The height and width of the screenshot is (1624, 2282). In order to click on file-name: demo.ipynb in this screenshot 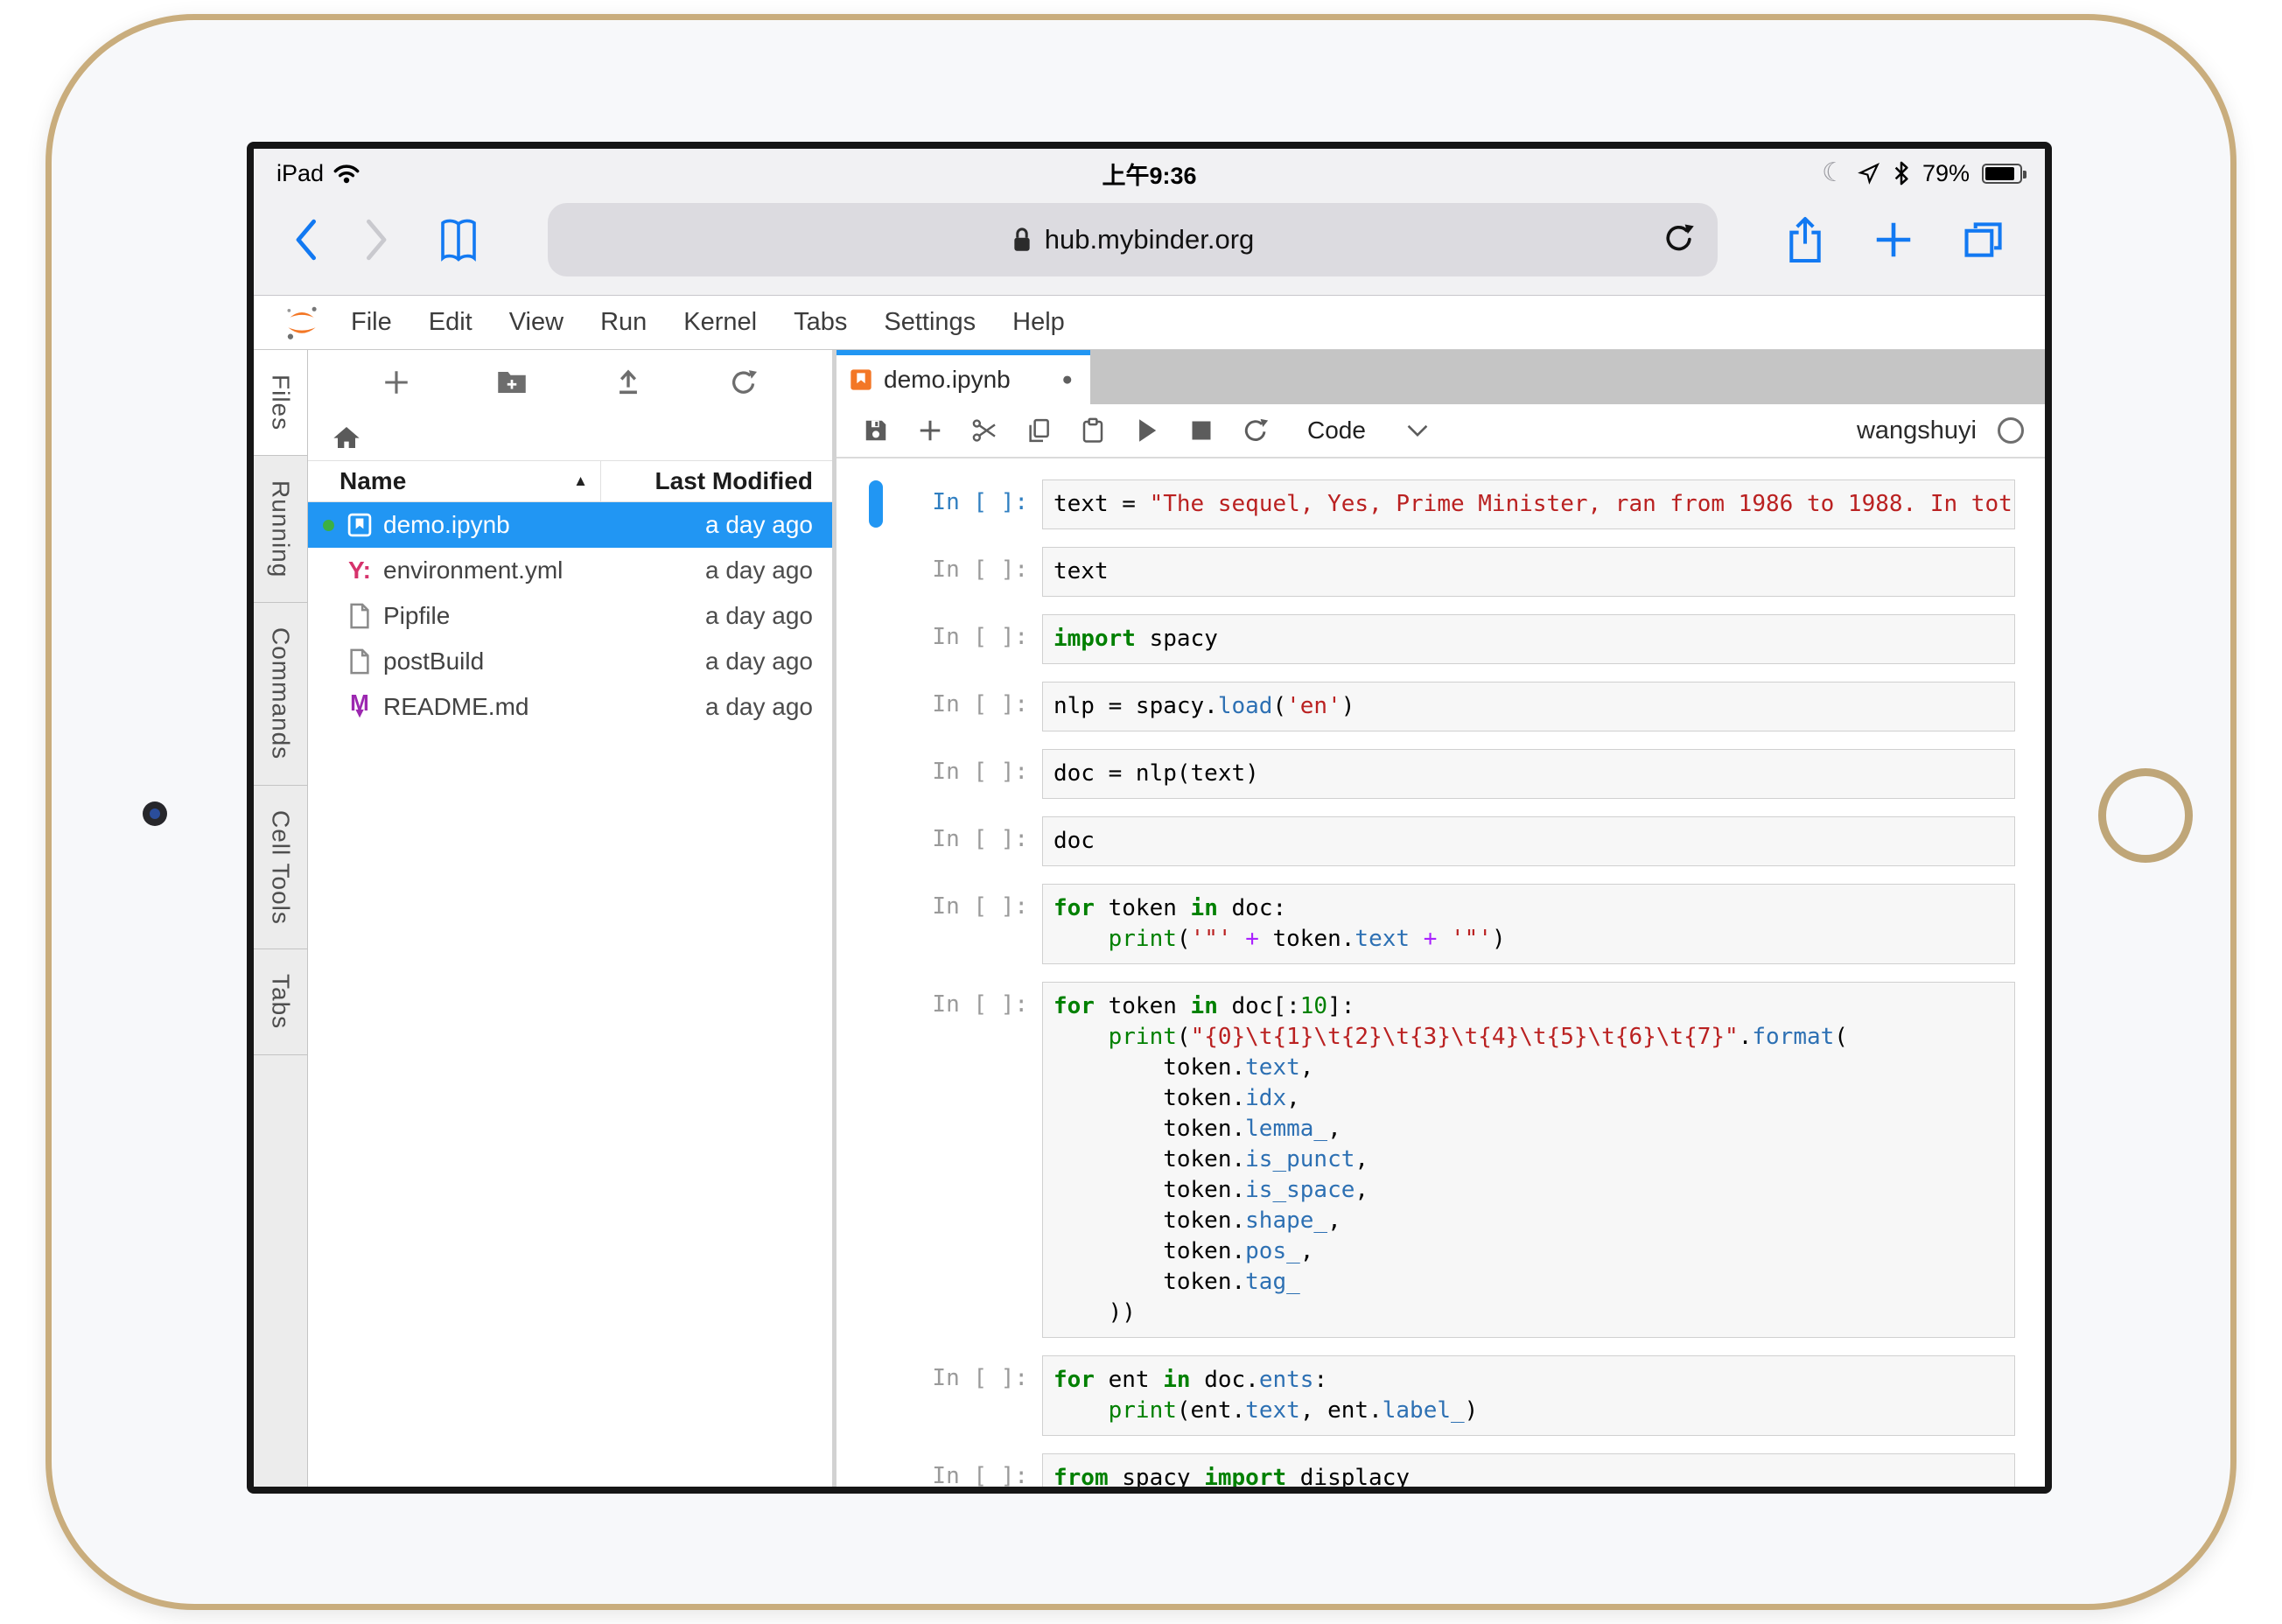, I will do `click(446, 524)`.